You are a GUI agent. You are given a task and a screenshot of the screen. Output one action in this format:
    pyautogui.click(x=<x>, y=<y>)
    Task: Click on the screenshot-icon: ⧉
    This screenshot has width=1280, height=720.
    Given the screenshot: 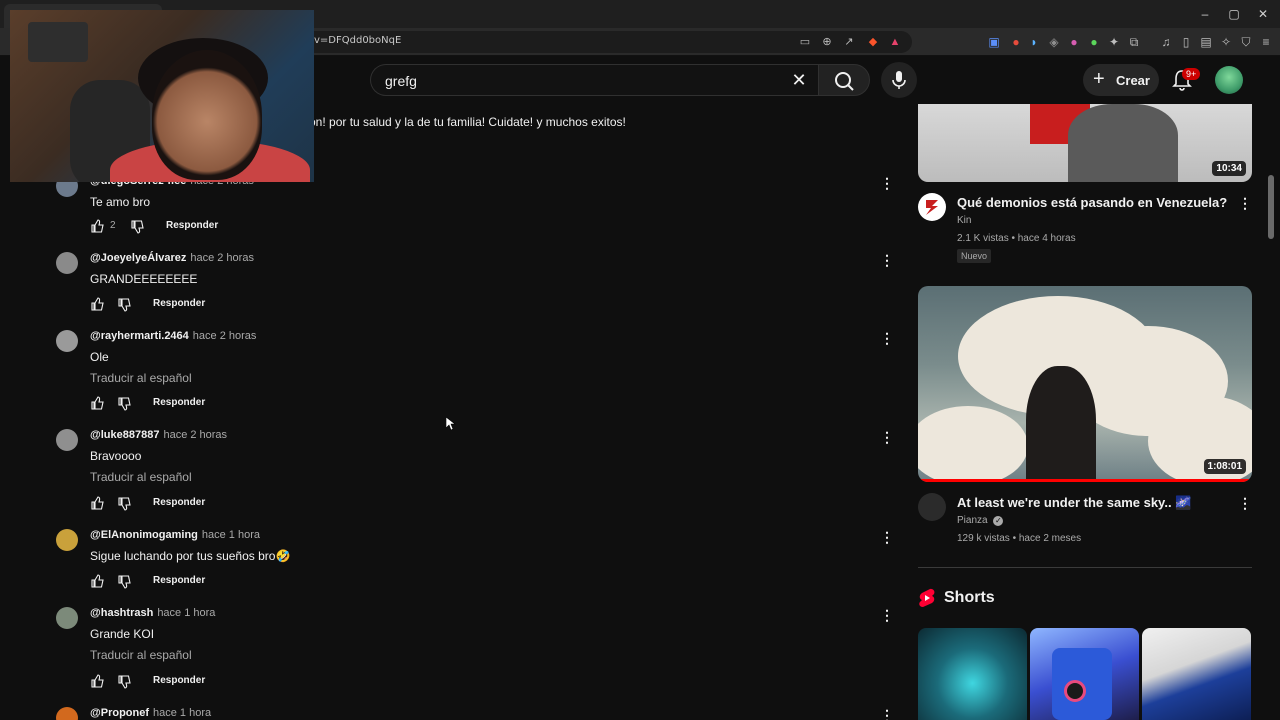 What is the action you would take?
    pyautogui.click(x=1134, y=42)
    